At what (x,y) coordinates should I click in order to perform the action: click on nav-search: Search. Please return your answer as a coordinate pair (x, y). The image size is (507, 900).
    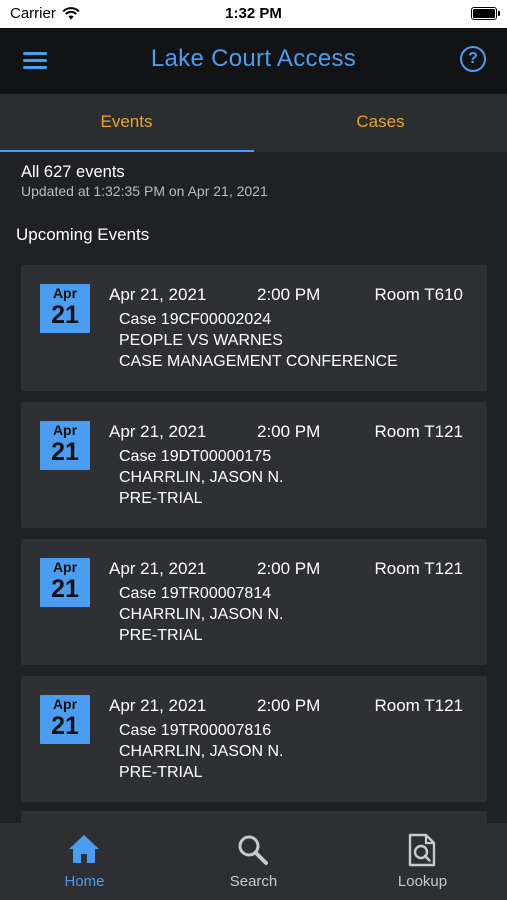
    Looking at the image, I should click on (253, 861).